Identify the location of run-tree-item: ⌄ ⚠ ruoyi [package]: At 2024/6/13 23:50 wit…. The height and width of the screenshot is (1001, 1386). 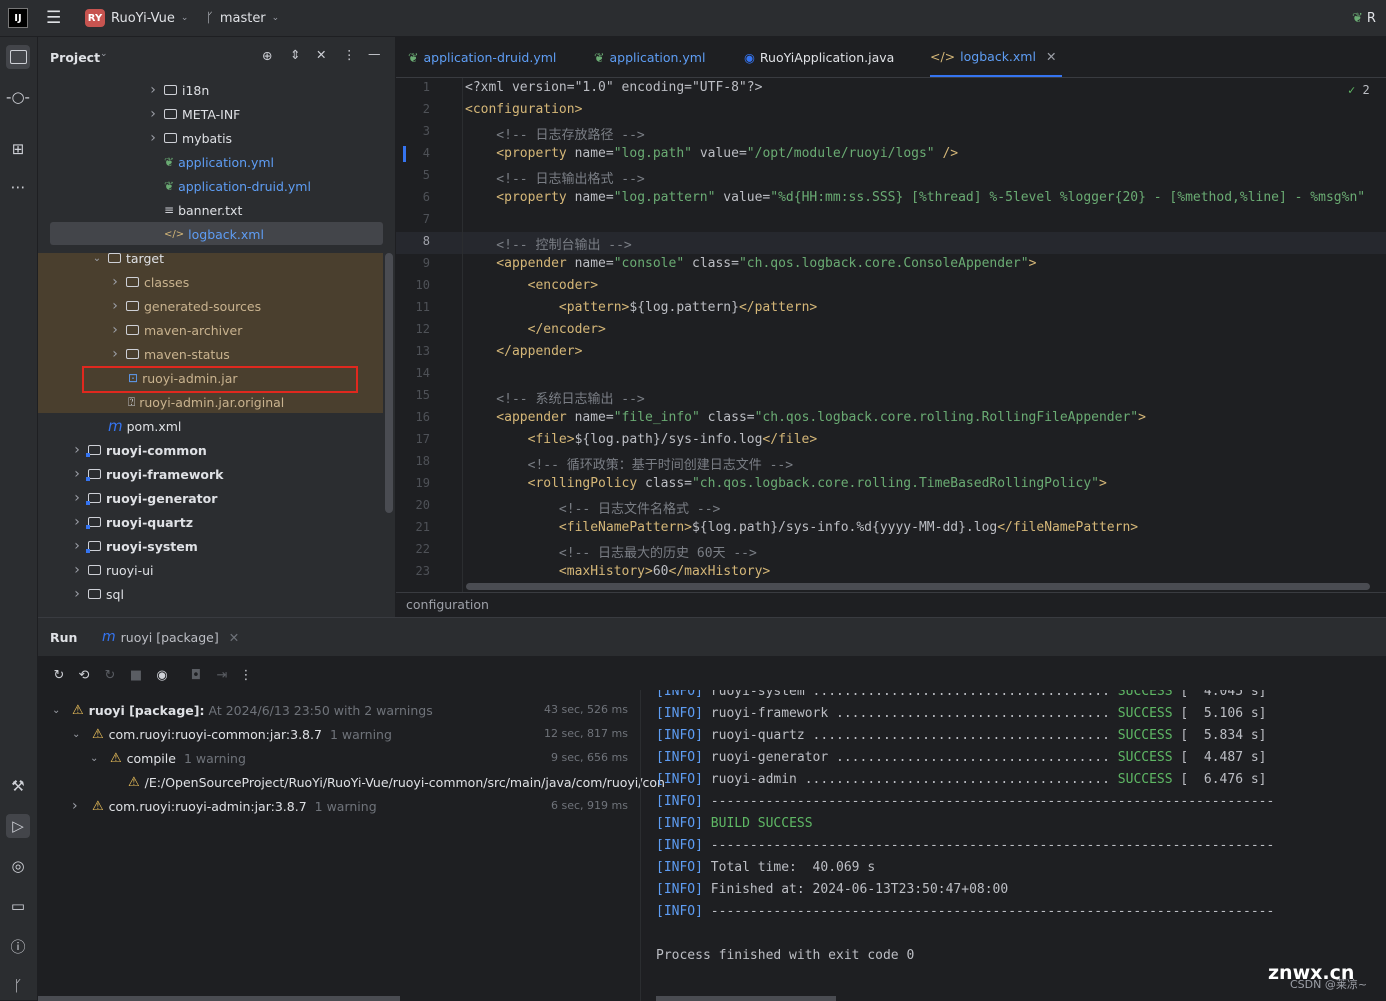
(242, 710).